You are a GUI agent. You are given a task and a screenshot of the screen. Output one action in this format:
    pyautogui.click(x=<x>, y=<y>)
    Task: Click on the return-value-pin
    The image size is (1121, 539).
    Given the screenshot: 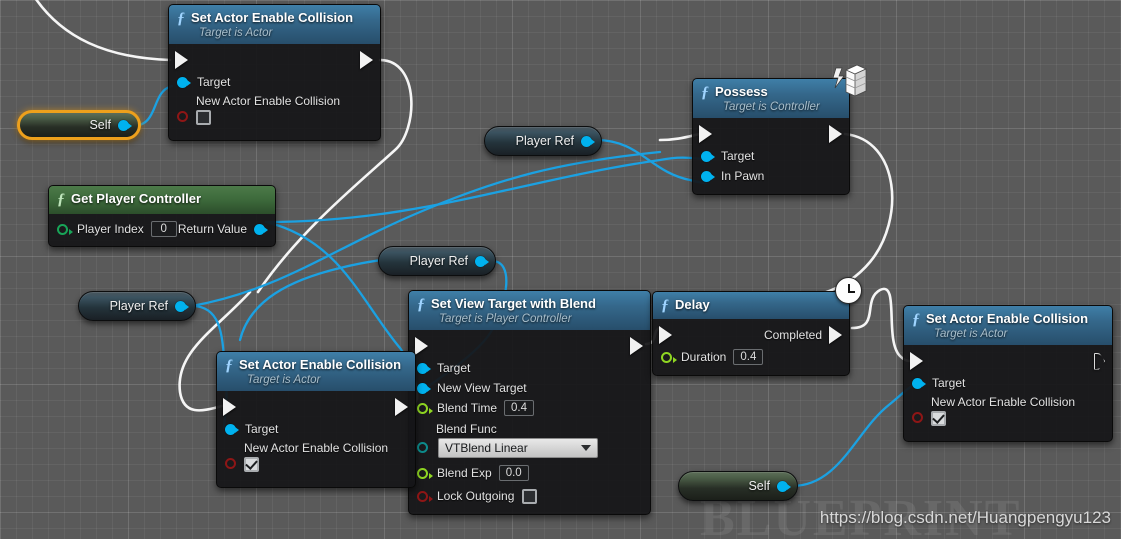 What is the action you would take?
    pyautogui.click(x=261, y=229)
    